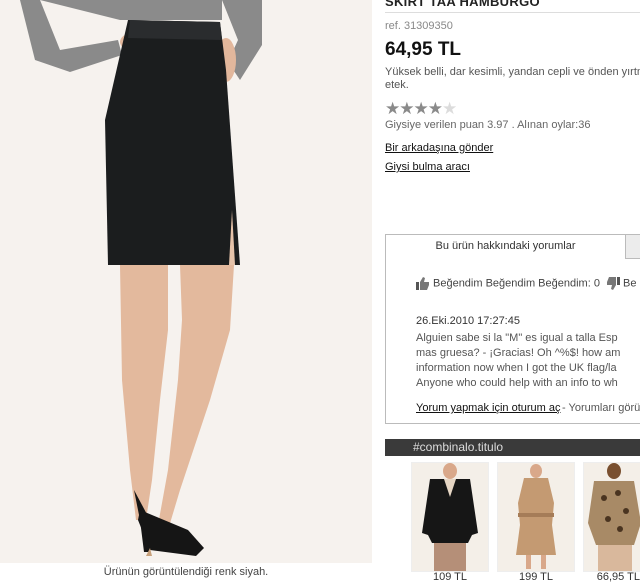 This screenshot has height=583, width=640. What do you see at coordinates (621, 283) in the screenshot?
I see `dislike-button: Be` at bounding box center [621, 283].